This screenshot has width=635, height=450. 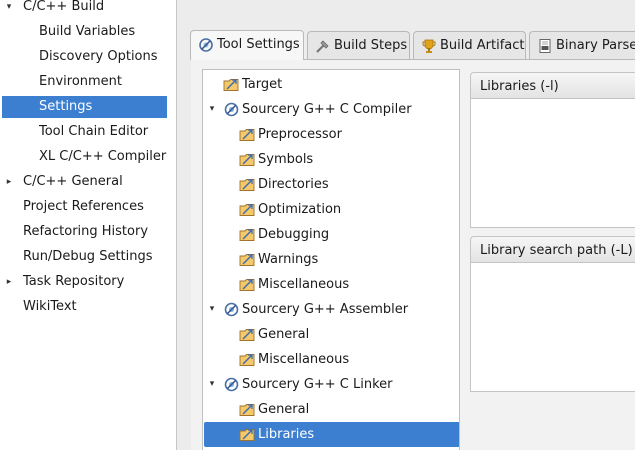 I want to click on nav-item-wikitext: WikiText, so click(x=88, y=307).